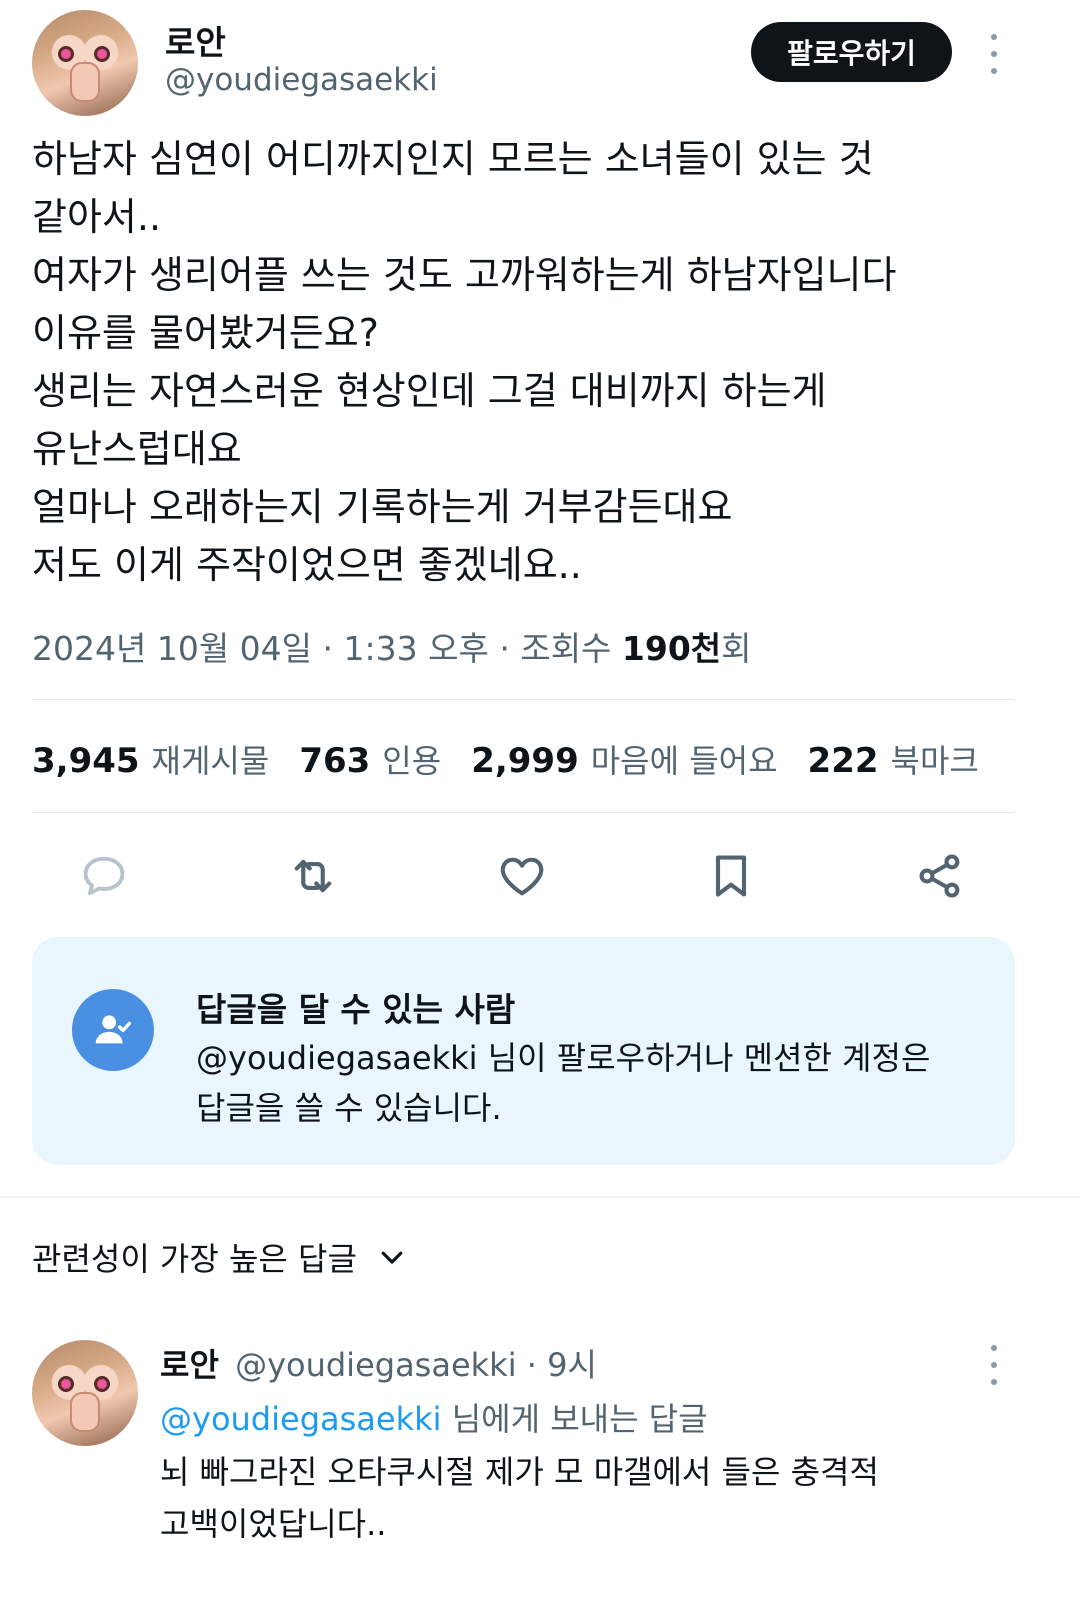 The width and height of the screenshot is (1080, 1620). I want to click on reply-header: 로안 @youdiegasaekki · 9시, so click(378, 1363).